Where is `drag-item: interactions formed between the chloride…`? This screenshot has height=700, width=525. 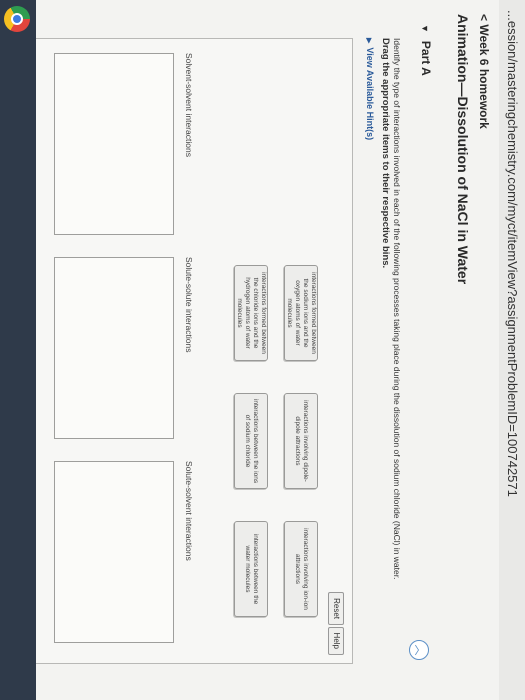 drag-item: interactions formed between the chloride… is located at coordinates (251, 313).